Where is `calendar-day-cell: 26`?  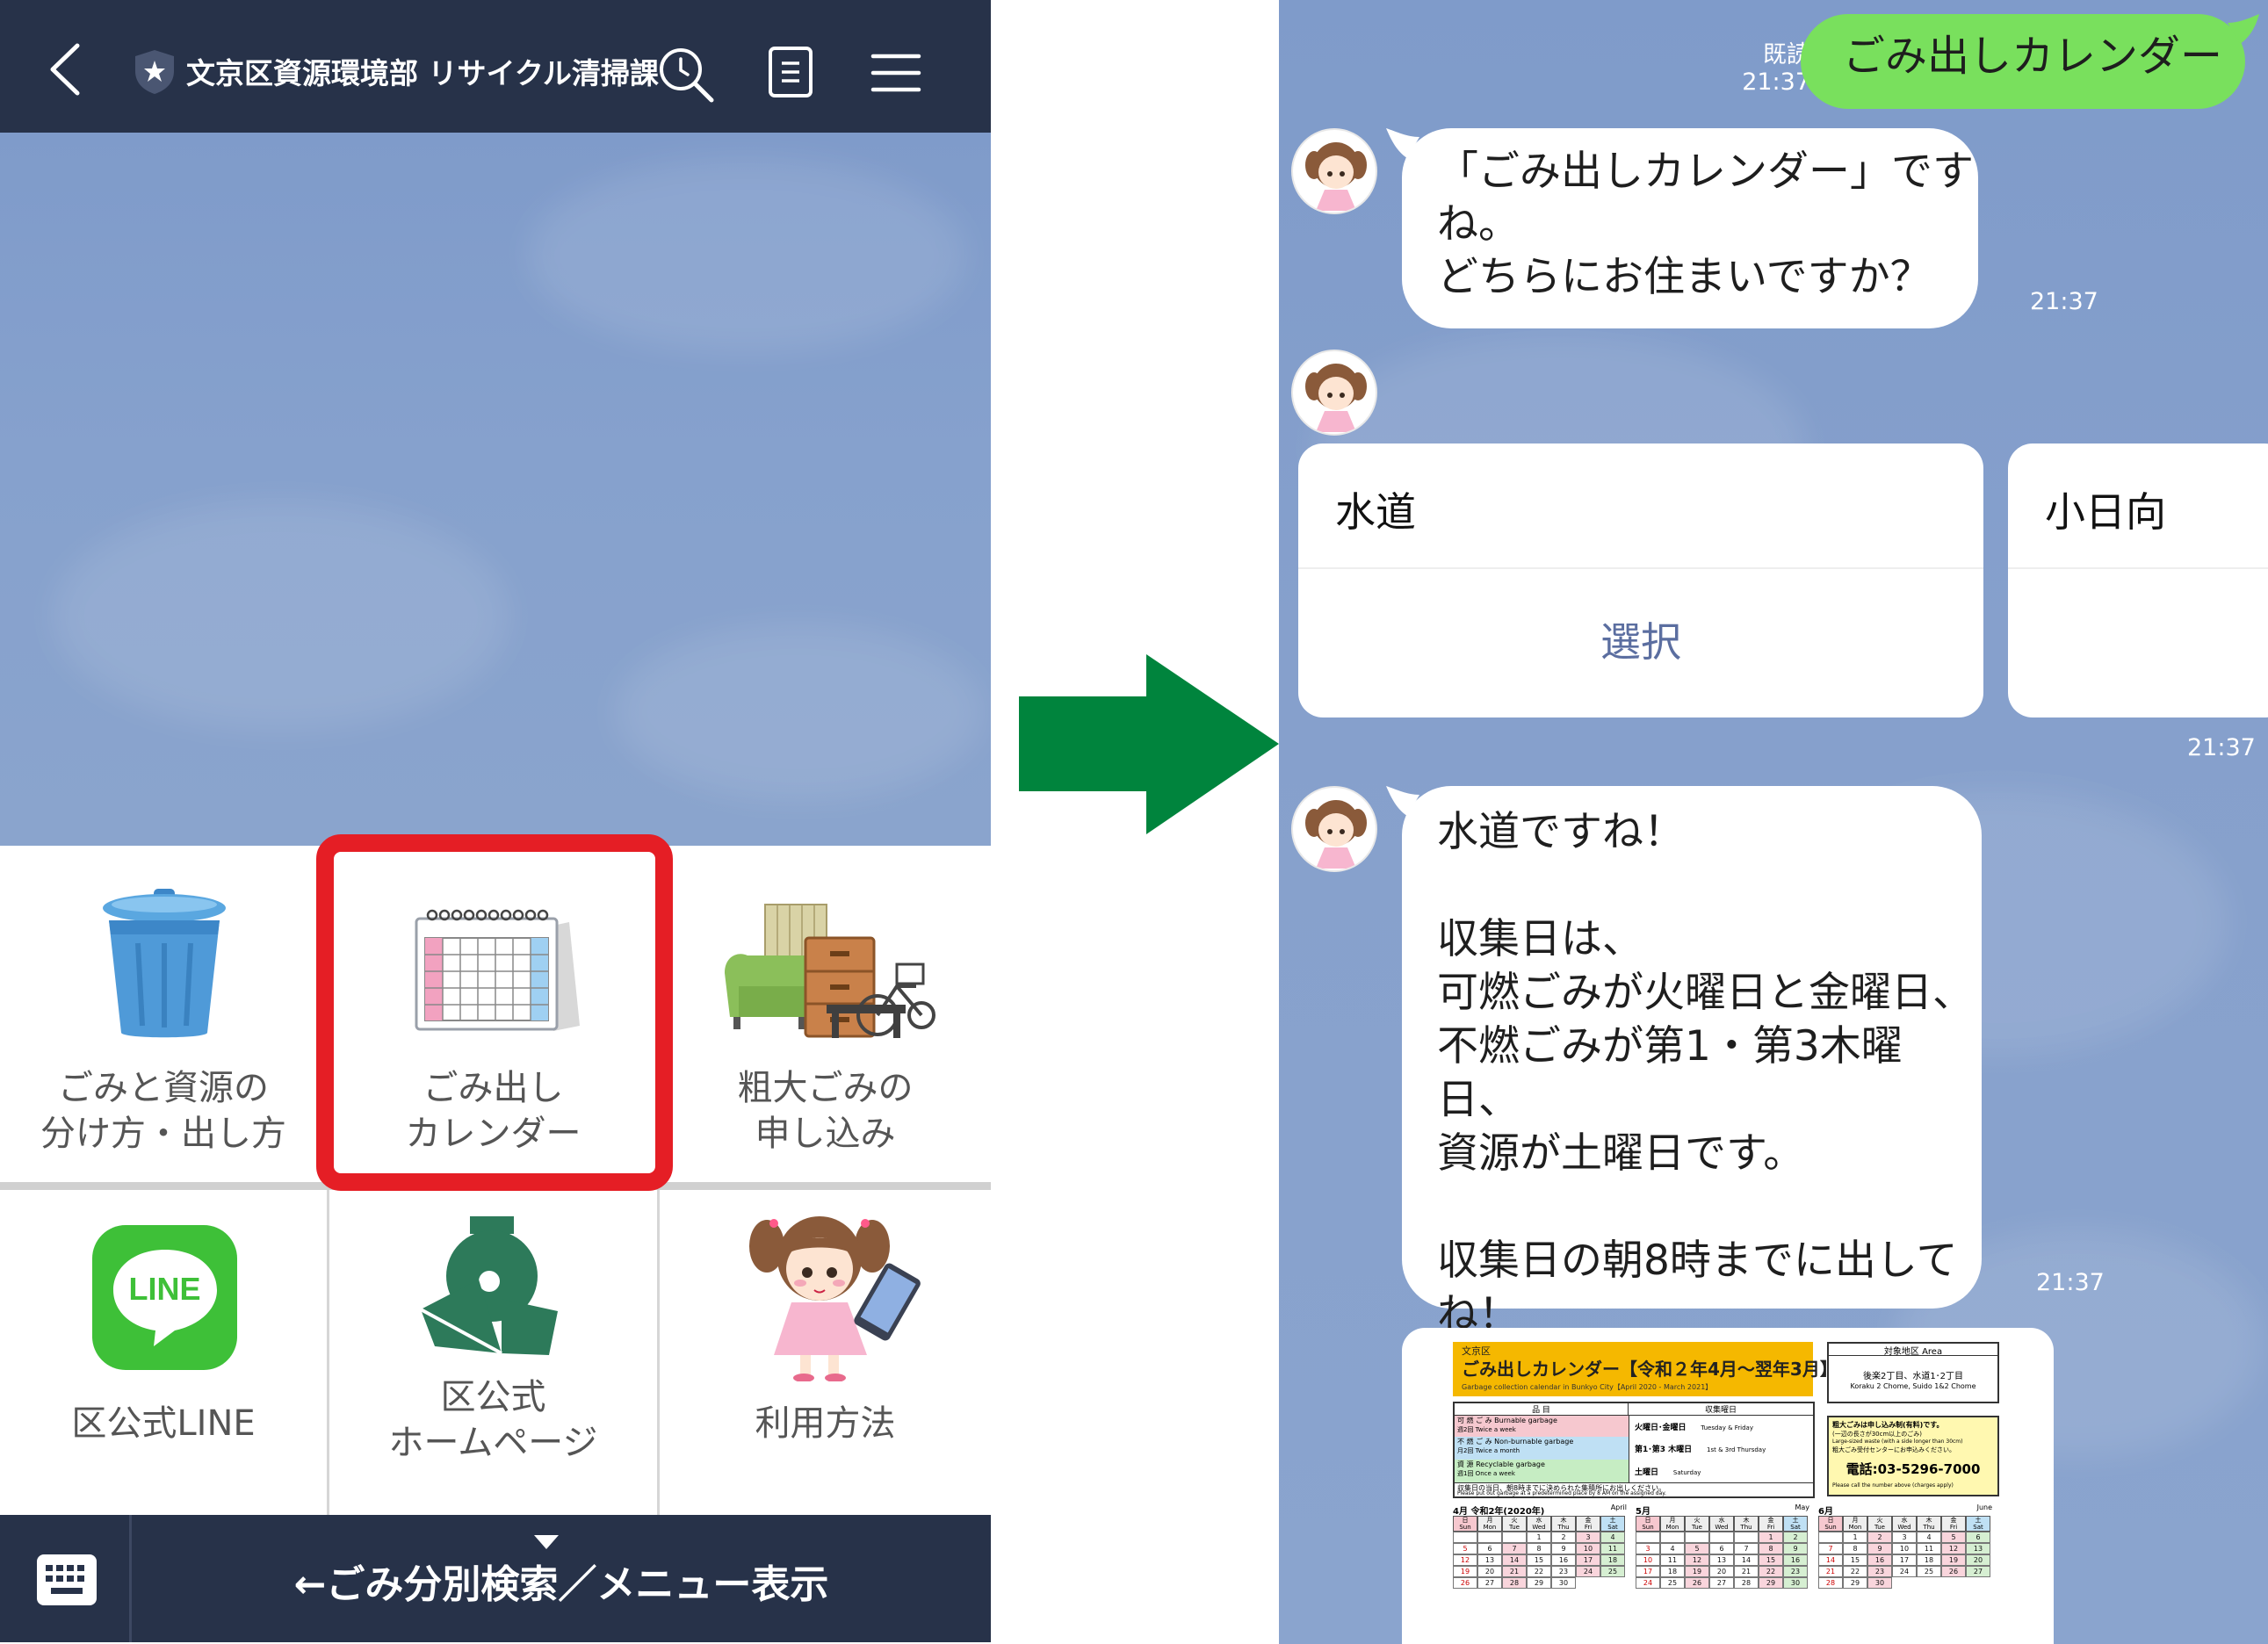
calendar-day-cell: 26 is located at coordinates (1954, 1571).